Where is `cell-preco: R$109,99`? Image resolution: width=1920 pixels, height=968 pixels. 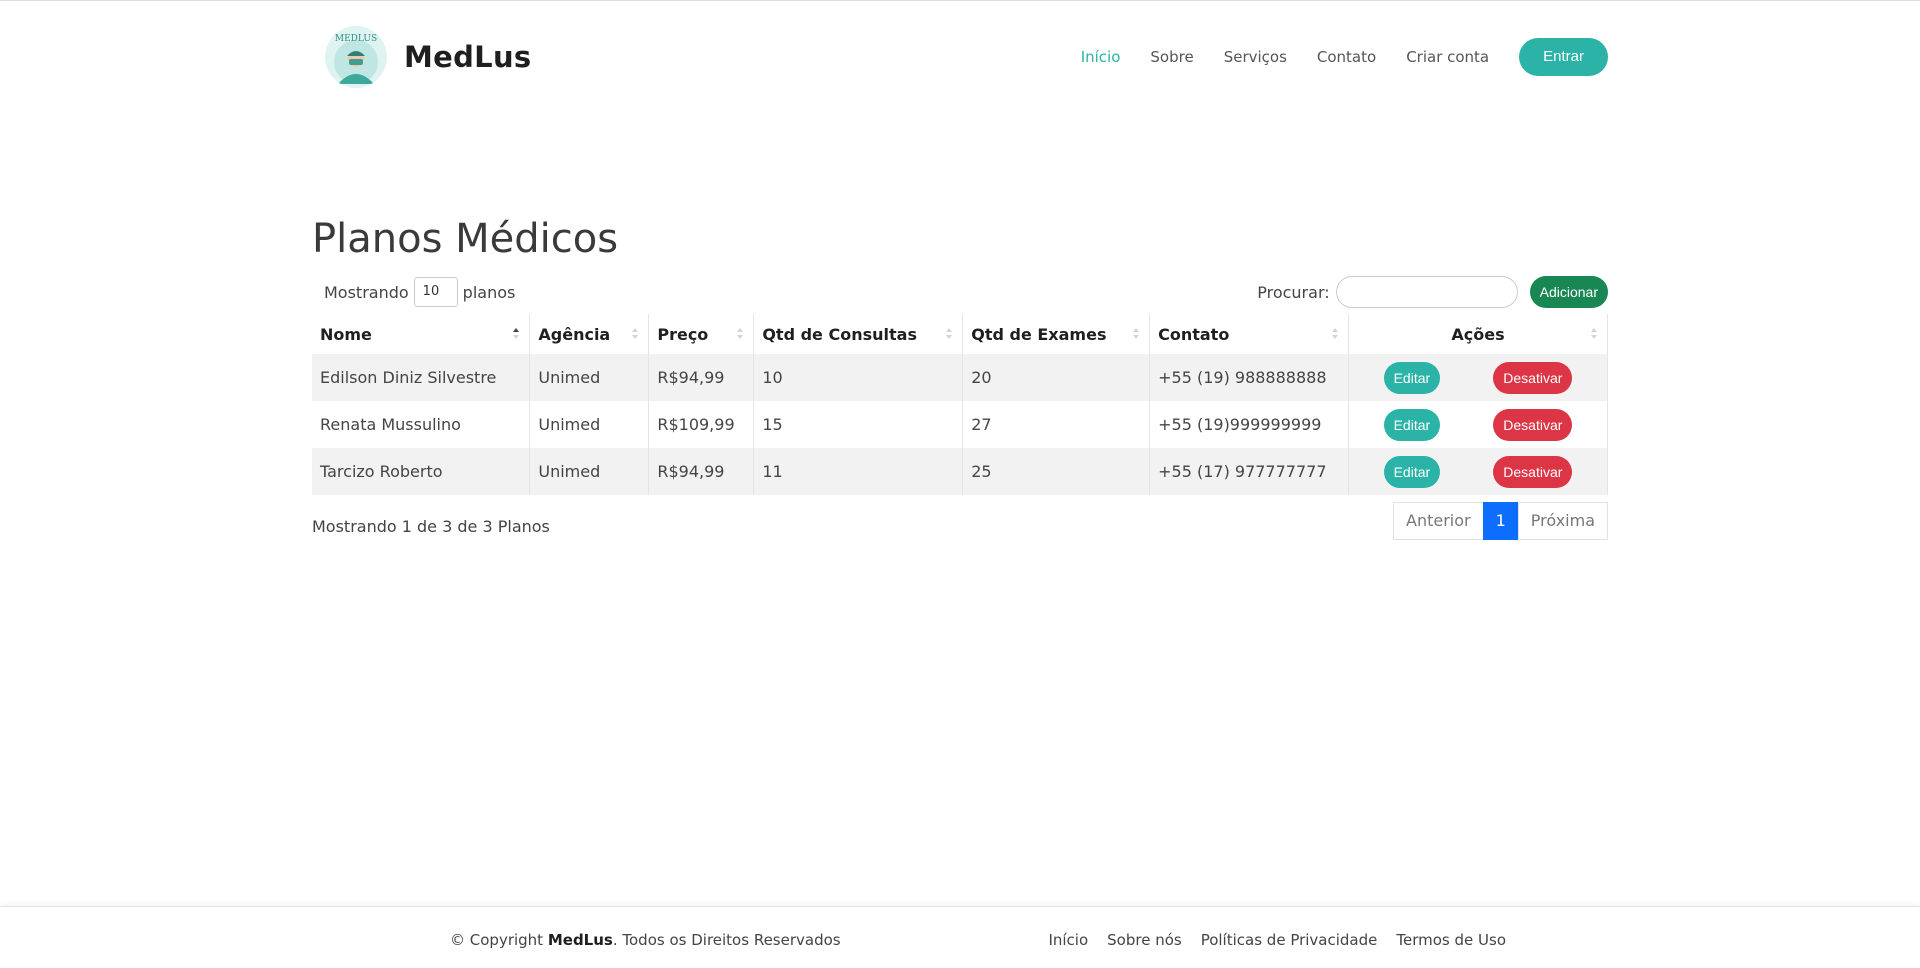 cell-preco: R$109,99 is located at coordinates (701, 424).